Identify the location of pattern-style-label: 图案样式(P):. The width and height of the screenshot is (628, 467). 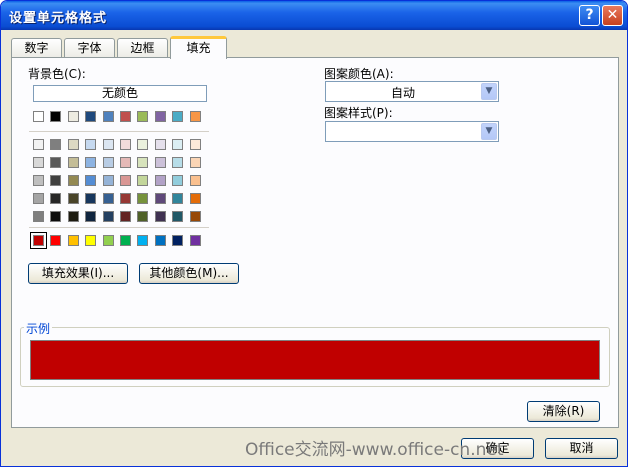
(358, 113).